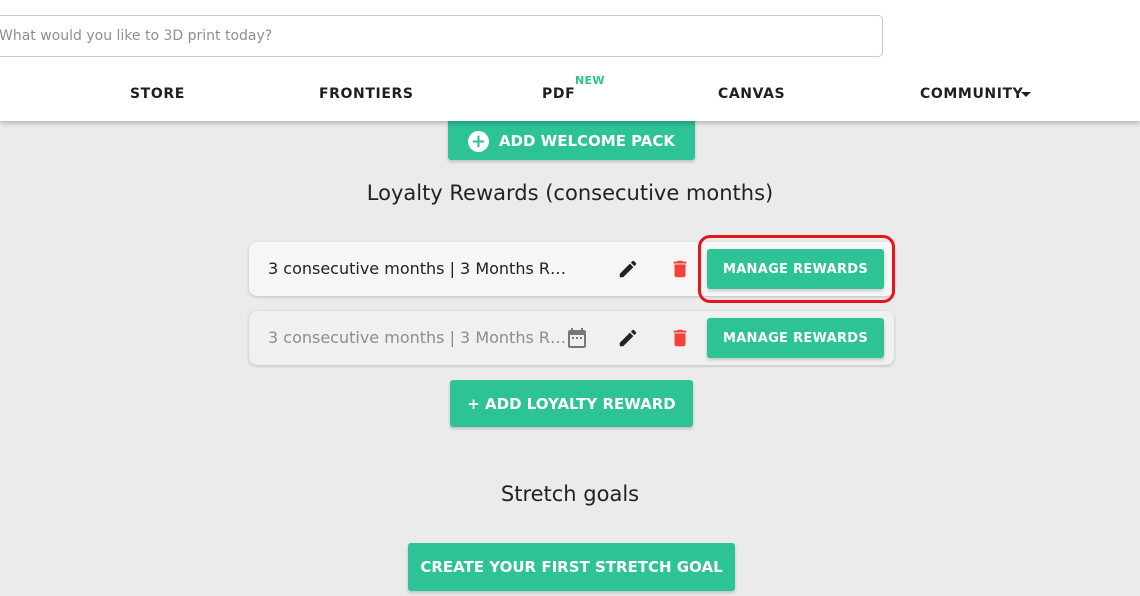 The image size is (1140, 596). I want to click on calendar-icon, so click(577, 338).